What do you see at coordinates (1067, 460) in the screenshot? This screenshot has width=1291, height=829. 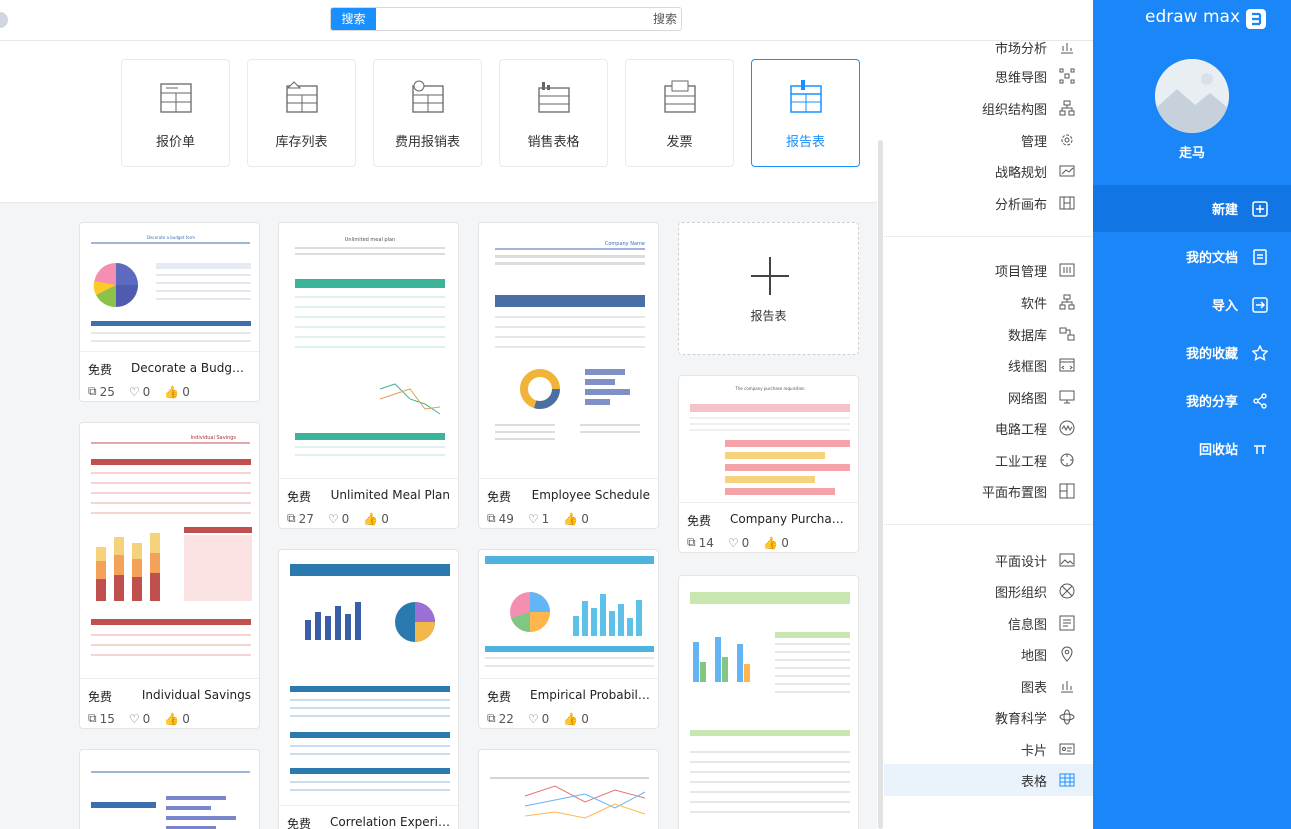 I see `industrial-icon` at bounding box center [1067, 460].